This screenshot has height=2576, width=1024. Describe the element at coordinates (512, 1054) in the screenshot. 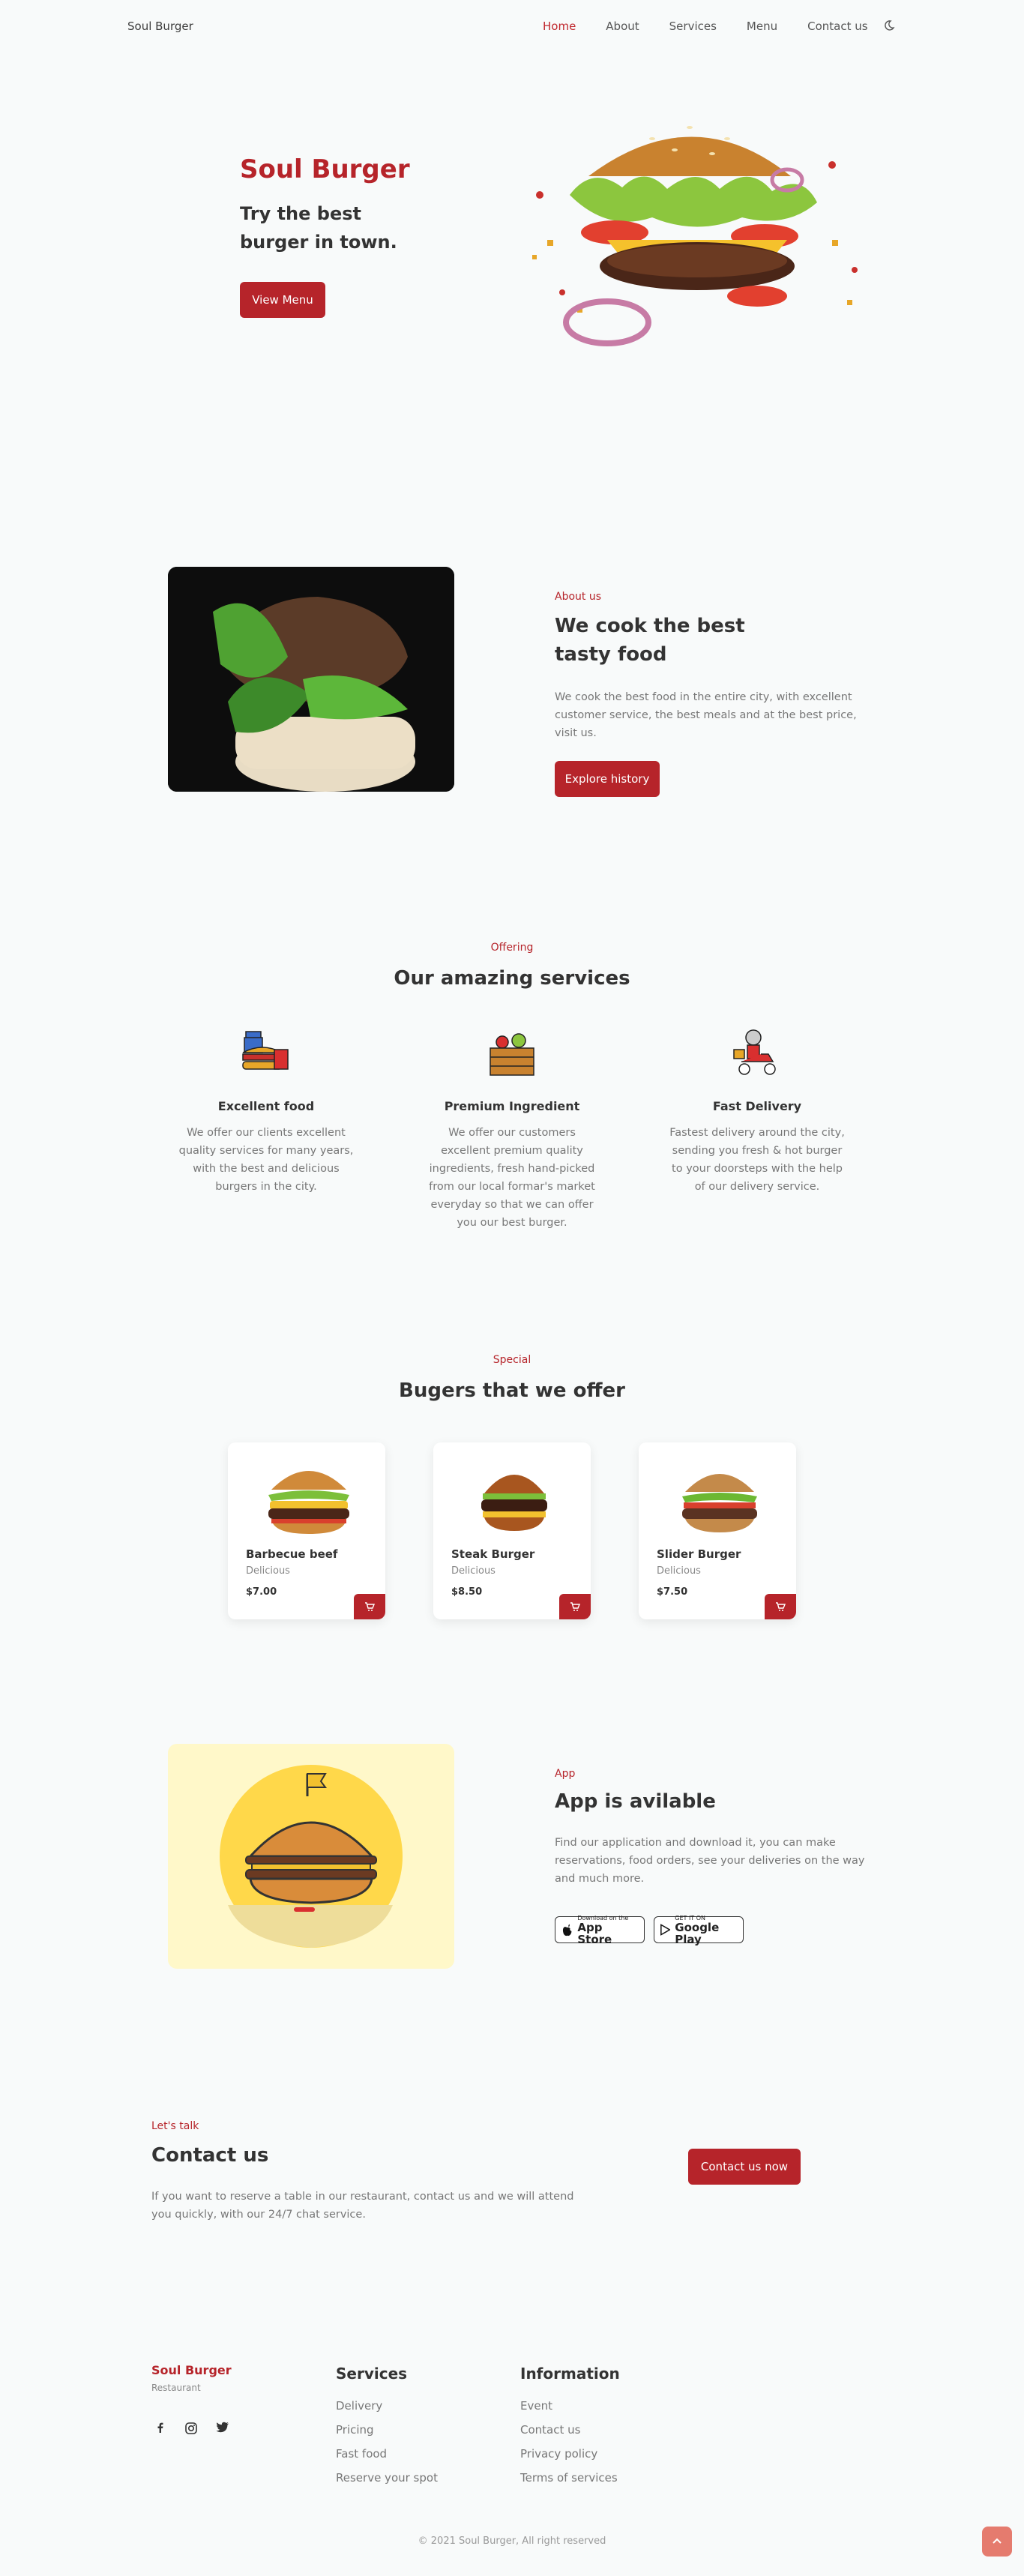

I see `vegetable-crate-icon` at that location.